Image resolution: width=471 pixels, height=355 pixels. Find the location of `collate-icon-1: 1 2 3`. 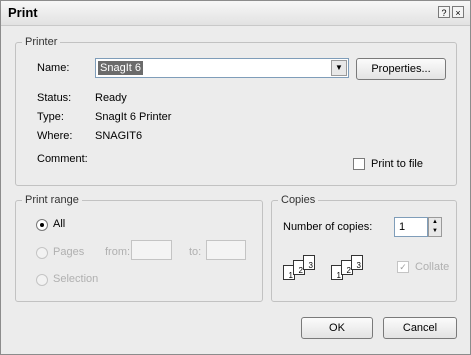

collate-icon-1: 1 2 3 is located at coordinates (307, 270).